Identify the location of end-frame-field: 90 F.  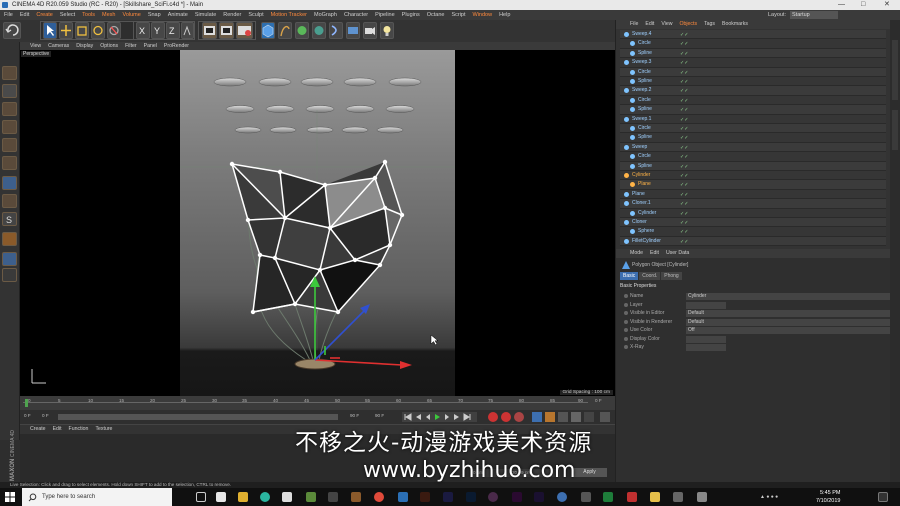
(354, 415).